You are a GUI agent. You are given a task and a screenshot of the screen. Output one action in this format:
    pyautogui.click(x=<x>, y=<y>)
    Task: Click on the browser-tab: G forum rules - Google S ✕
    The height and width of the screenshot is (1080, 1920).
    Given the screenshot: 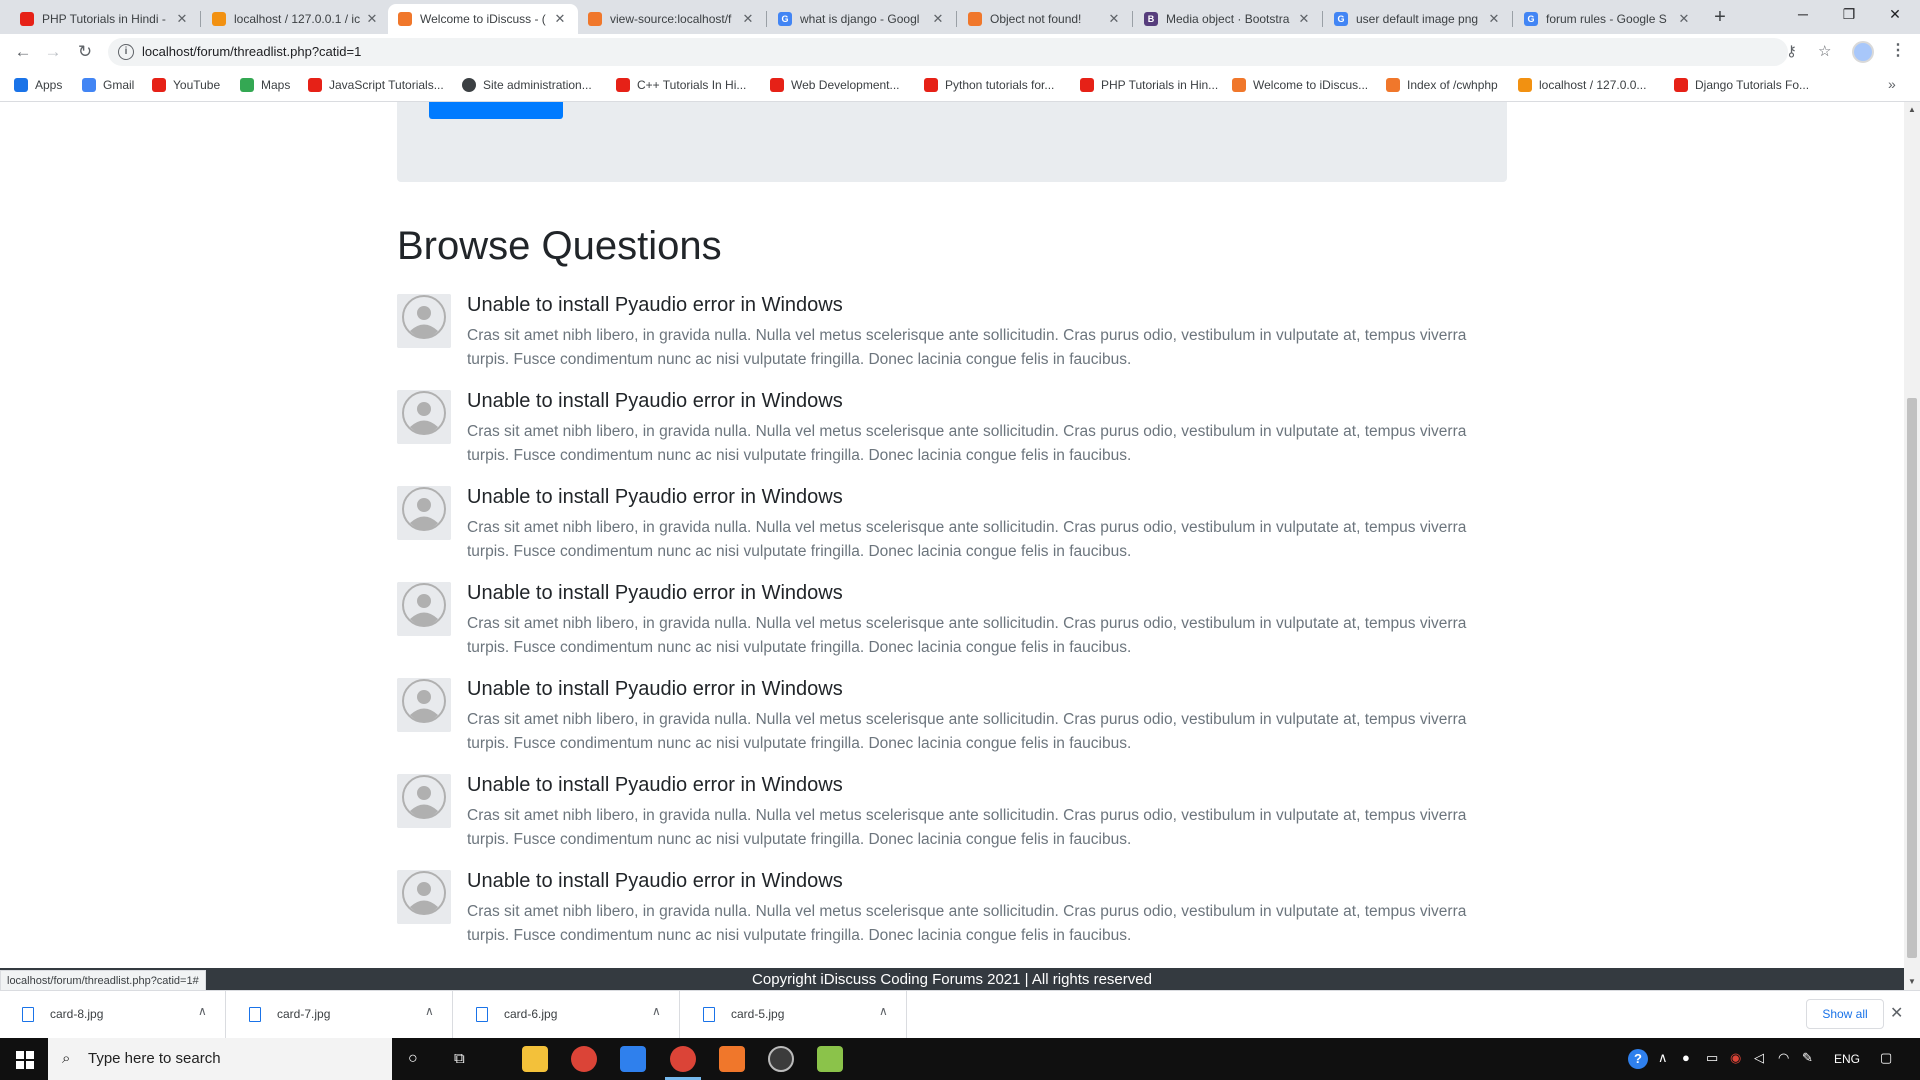 What is the action you would take?
    pyautogui.click(x=1608, y=19)
    